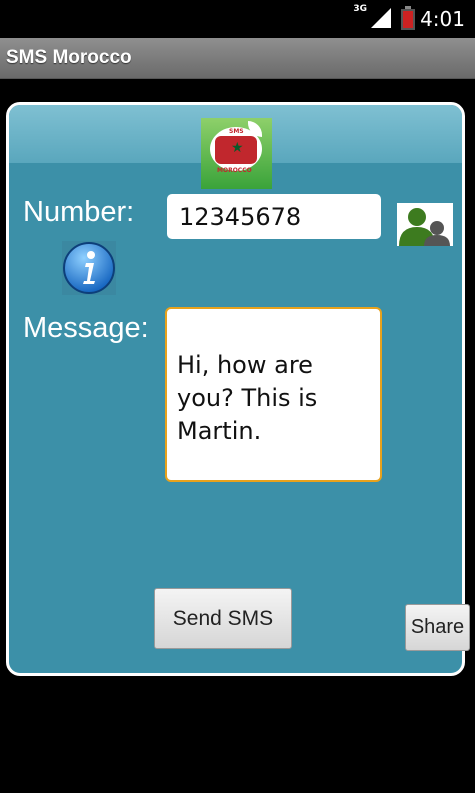 This screenshot has width=475, height=793. Describe the element at coordinates (381, 18) in the screenshot. I see `signal-icon` at that location.